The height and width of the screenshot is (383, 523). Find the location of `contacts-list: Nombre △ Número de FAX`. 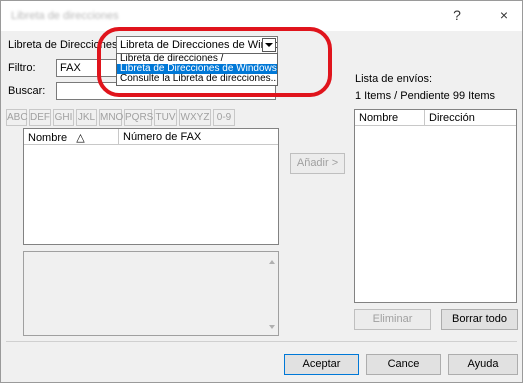

contacts-list: Nombre △ Número de FAX is located at coordinates (151, 186).